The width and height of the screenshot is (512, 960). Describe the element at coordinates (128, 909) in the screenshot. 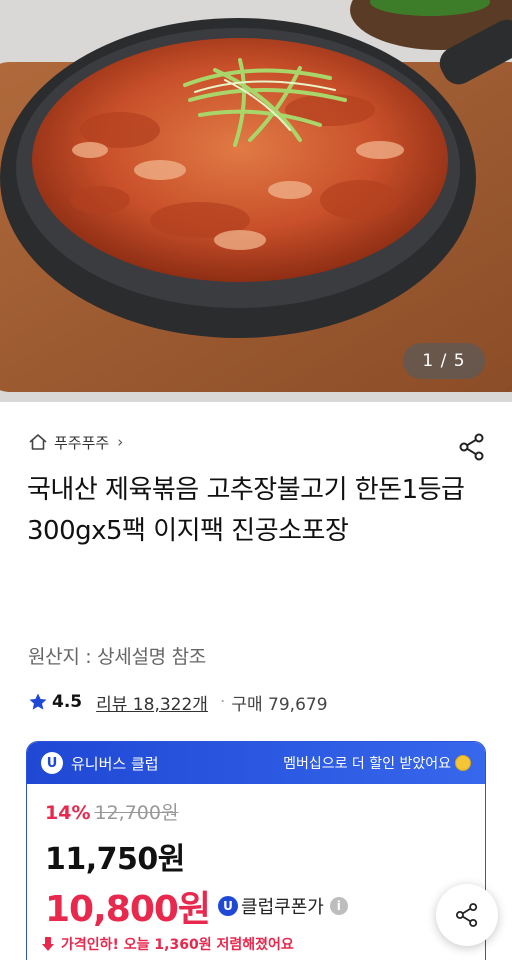

I see `club-price: 10,800원` at that location.